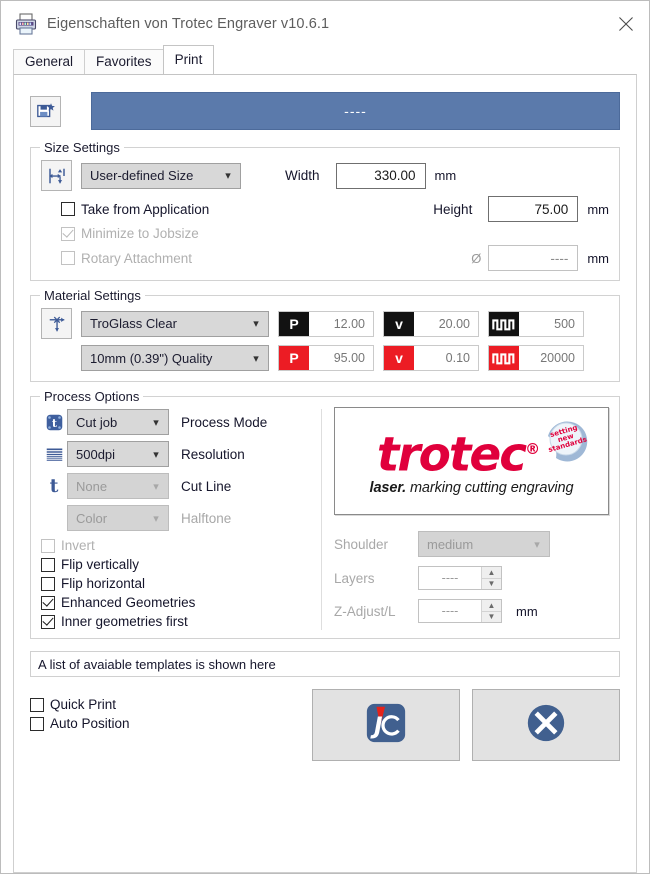 Image resolution: width=650 pixels, height=874 pixels. I want to click on size-settings-legend: Size Settings, so click(82, 147).